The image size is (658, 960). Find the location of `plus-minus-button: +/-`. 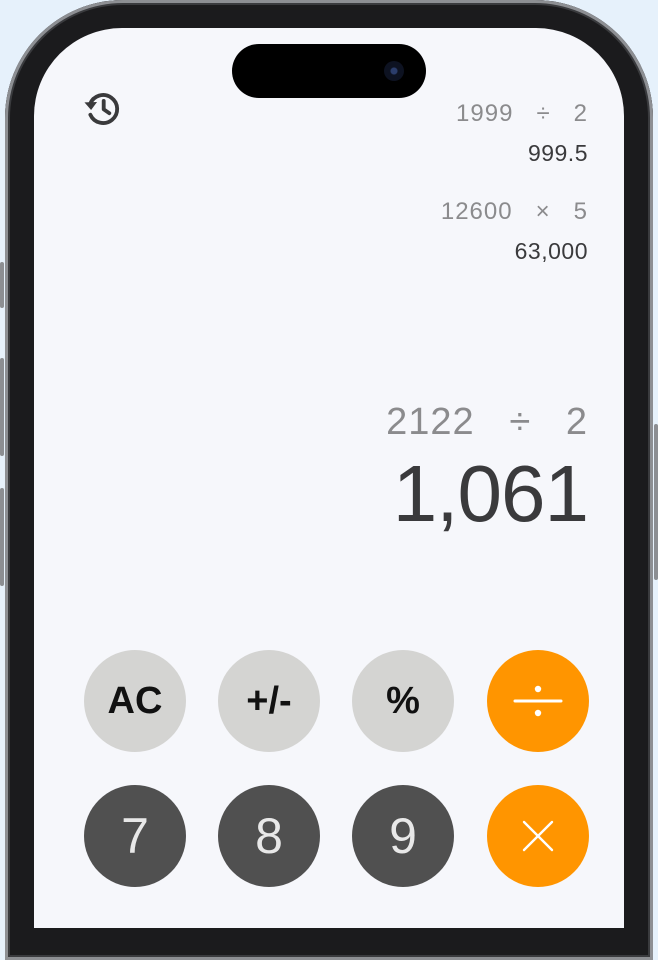

plus-minus-button: +/- is located at coordinates (269, 701).